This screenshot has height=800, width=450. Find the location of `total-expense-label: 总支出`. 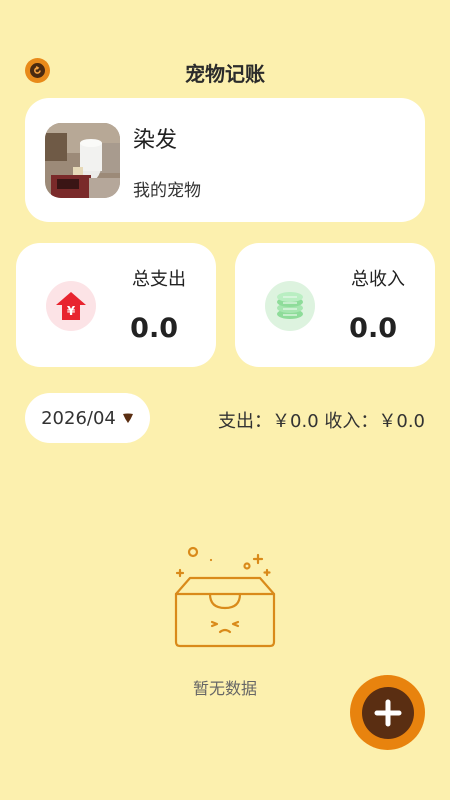

total-expense-label: 总支出 is located at coordinates (159, 279).